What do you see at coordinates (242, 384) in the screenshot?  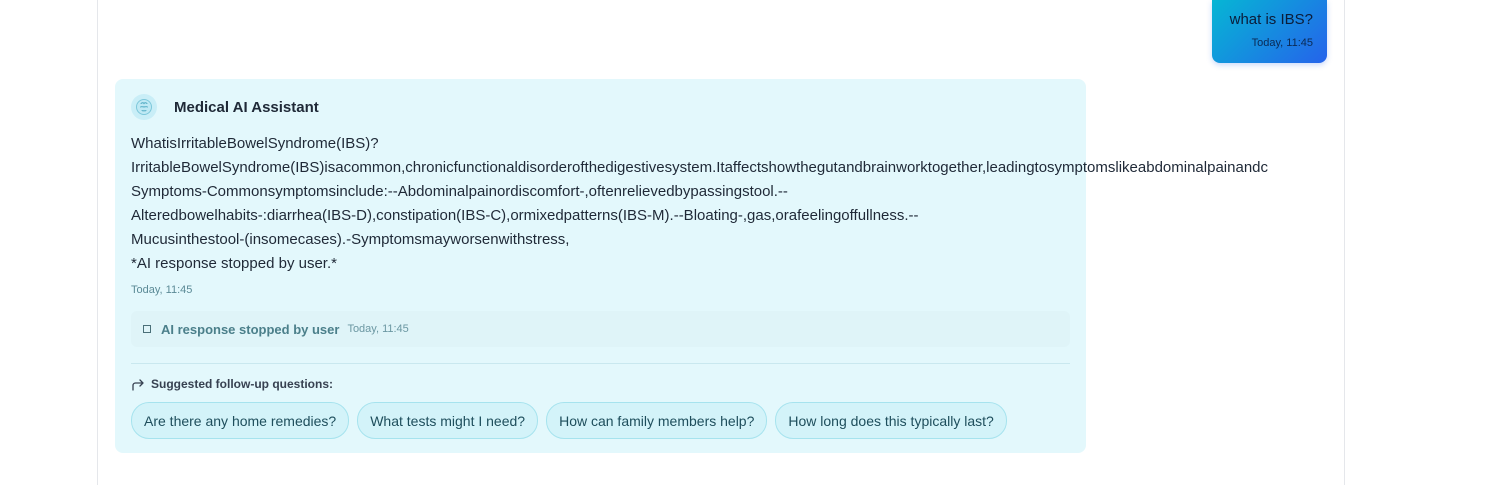 I see `followup-title: Suggested follow-up questions:` at bounding box center [242, 384].